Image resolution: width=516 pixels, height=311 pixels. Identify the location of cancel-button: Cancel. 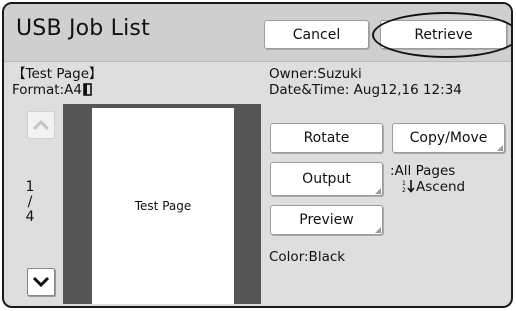
(316, 34).